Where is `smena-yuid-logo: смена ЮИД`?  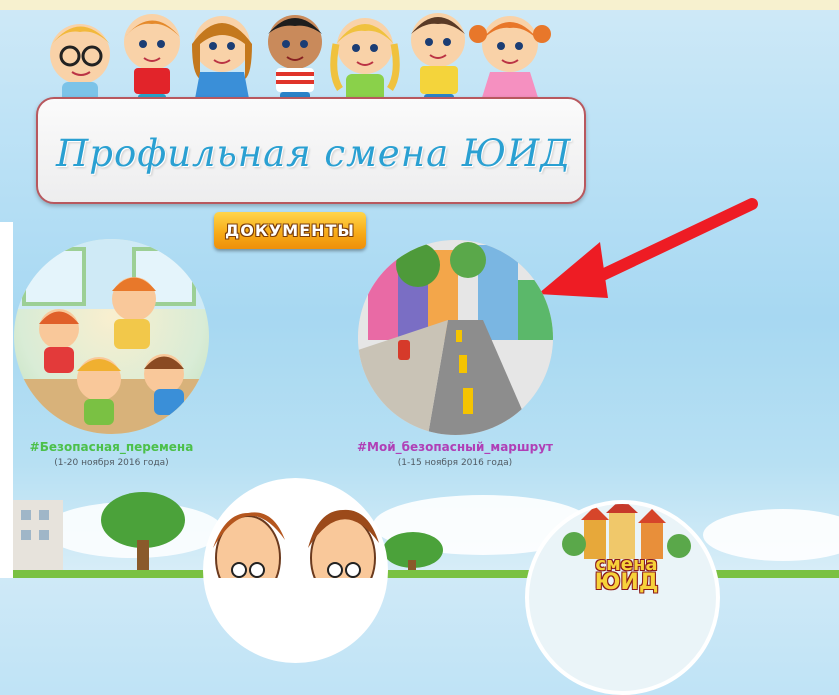 smena-yuid-logo: смена ЮИД is located at coordinates (622, 597).